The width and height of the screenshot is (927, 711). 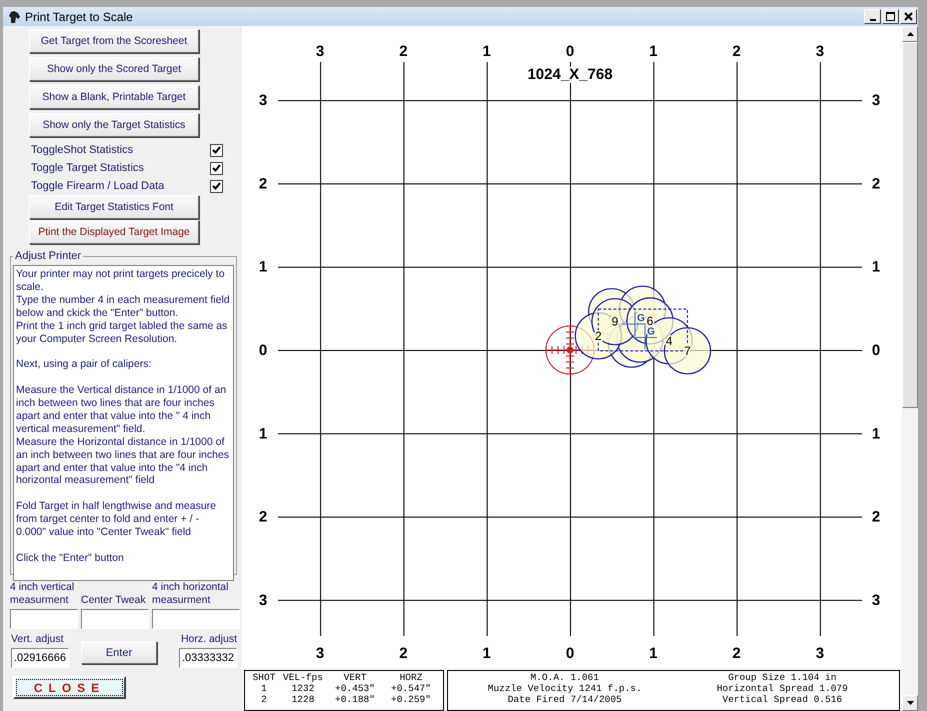 I want to click on instruction-text: Measure the Horizontal distance in 1/1000 of an inch between two lines that are four inches apart and enter that value into the "4 inch horizontal measurement" field, so click(x=123, y=462).